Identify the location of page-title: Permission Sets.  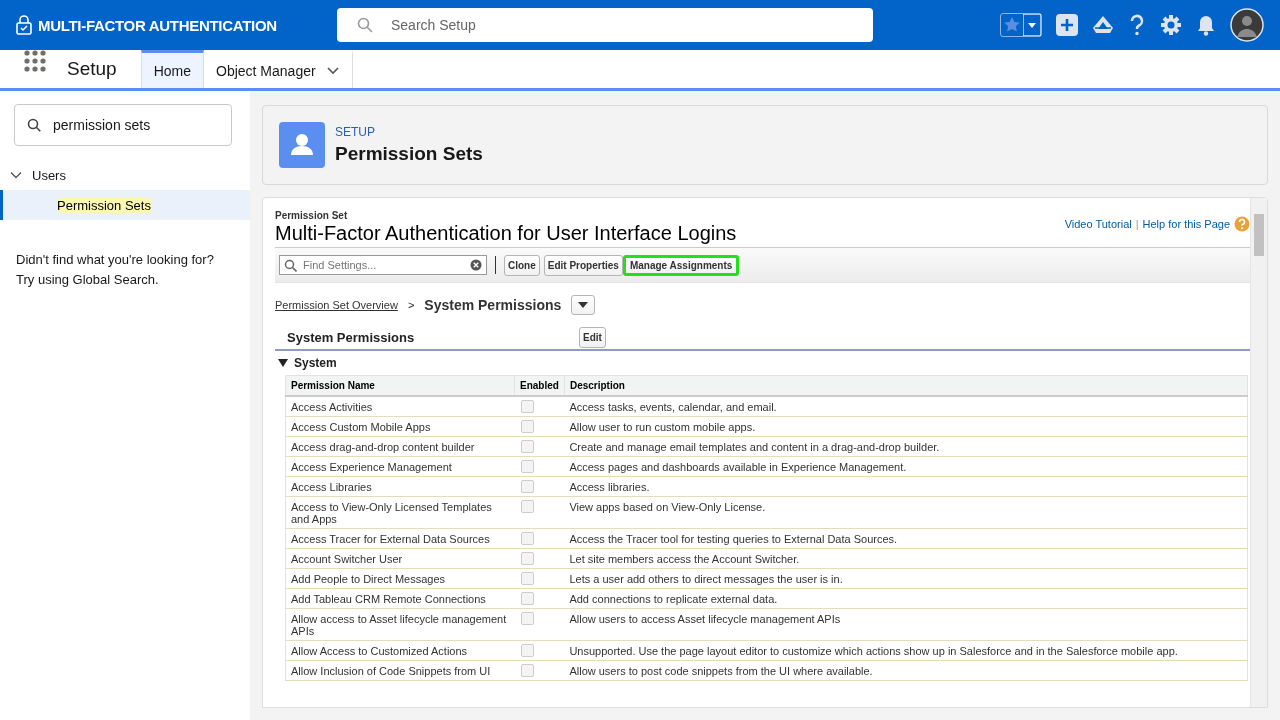
(409, 154).